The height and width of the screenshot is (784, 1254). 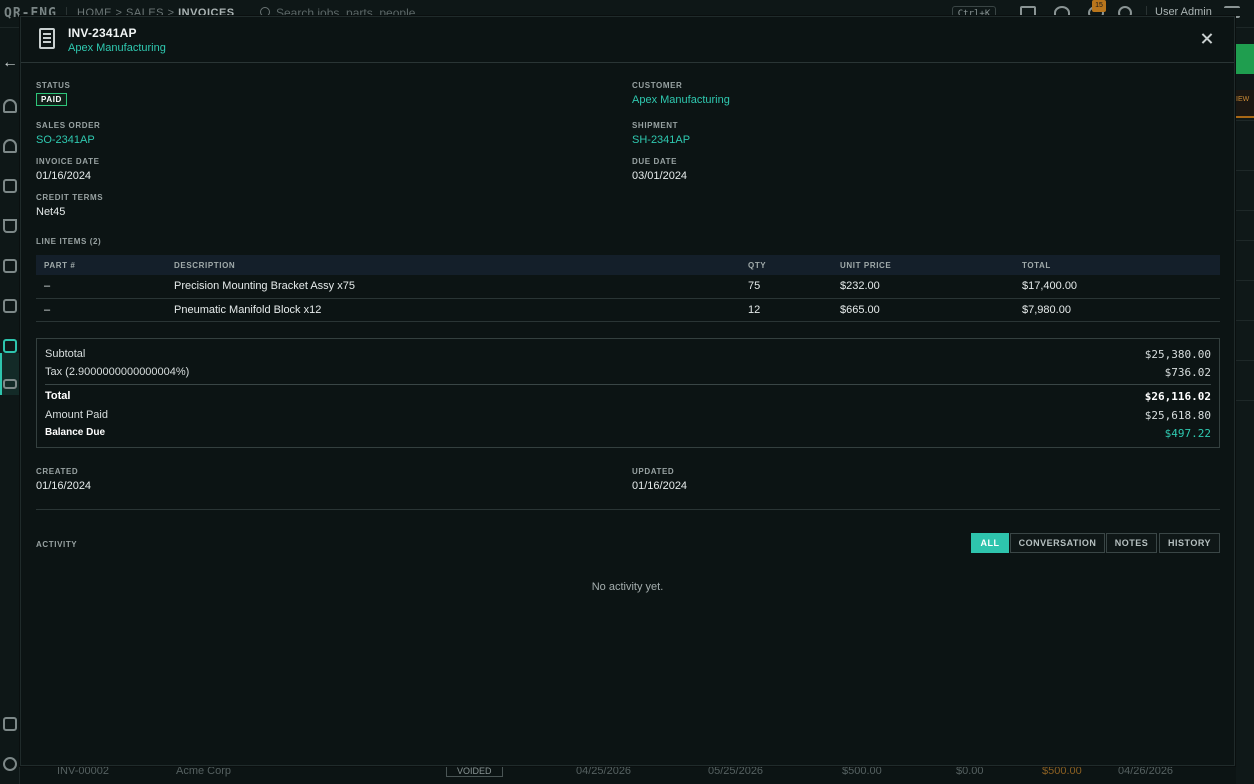 What do you see at coordinates (1062, 771) in the screenshot?
I see `bg-row-balance: $500.00` at bounding box center [1062, 771].